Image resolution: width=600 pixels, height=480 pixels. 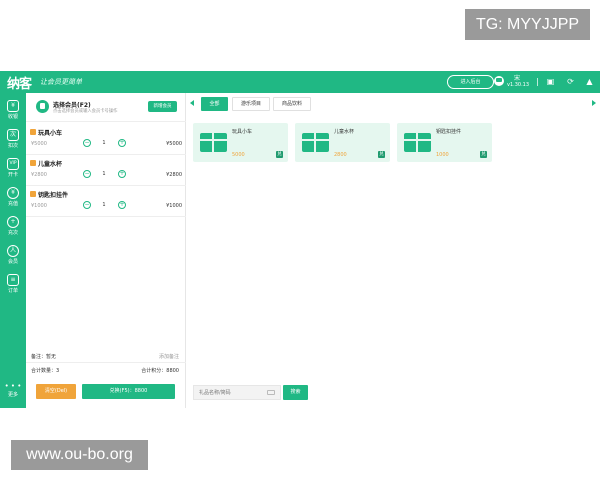 What do you see at coordinates (19, 84) in the screenshot?
I see `brand-logo: 纳客` at bounding box center [19, 84].